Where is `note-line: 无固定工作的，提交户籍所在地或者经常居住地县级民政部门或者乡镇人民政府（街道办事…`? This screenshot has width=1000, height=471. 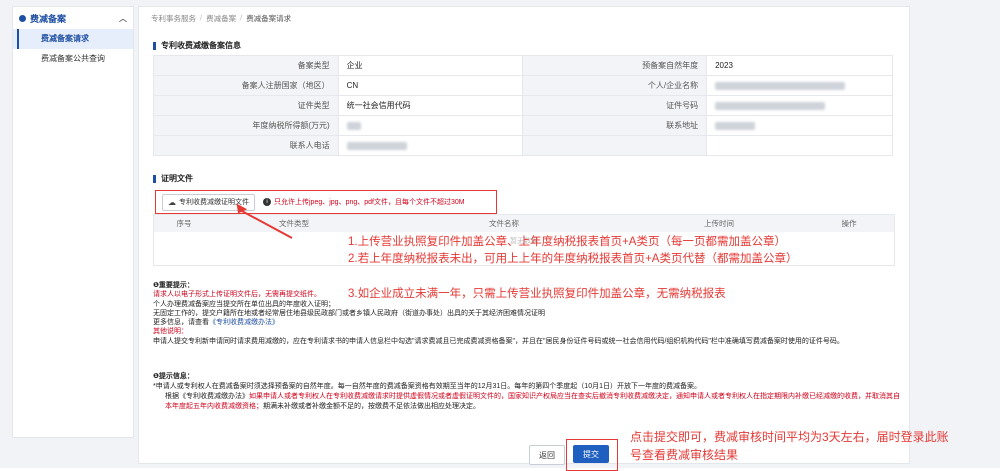
note-line: 无固定工作的，提交户籍所在地或者经常居住地县级民政部门或者乡镇人民政府（街道办事… is located at coordinates (349, 313).